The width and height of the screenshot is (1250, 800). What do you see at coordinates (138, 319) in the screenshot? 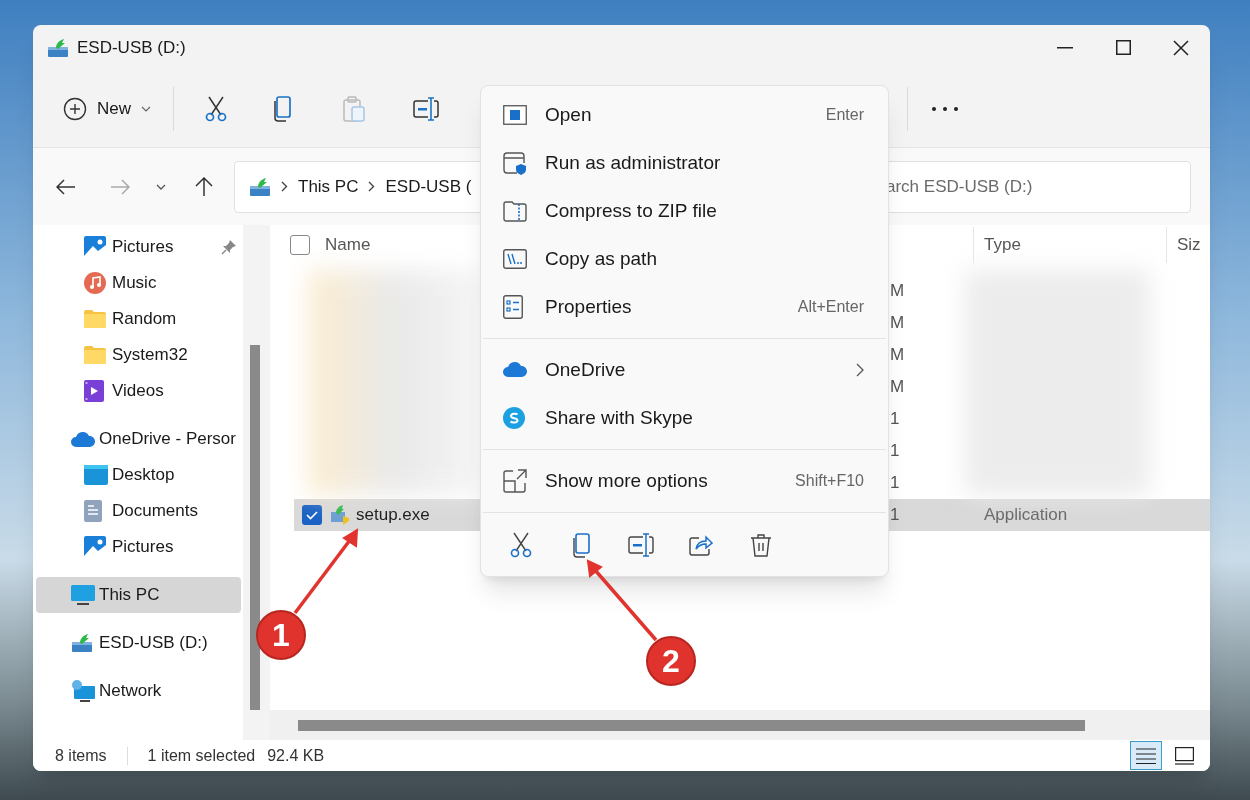
I see `sidebar-item: Random` at bounding box center [138, 319].